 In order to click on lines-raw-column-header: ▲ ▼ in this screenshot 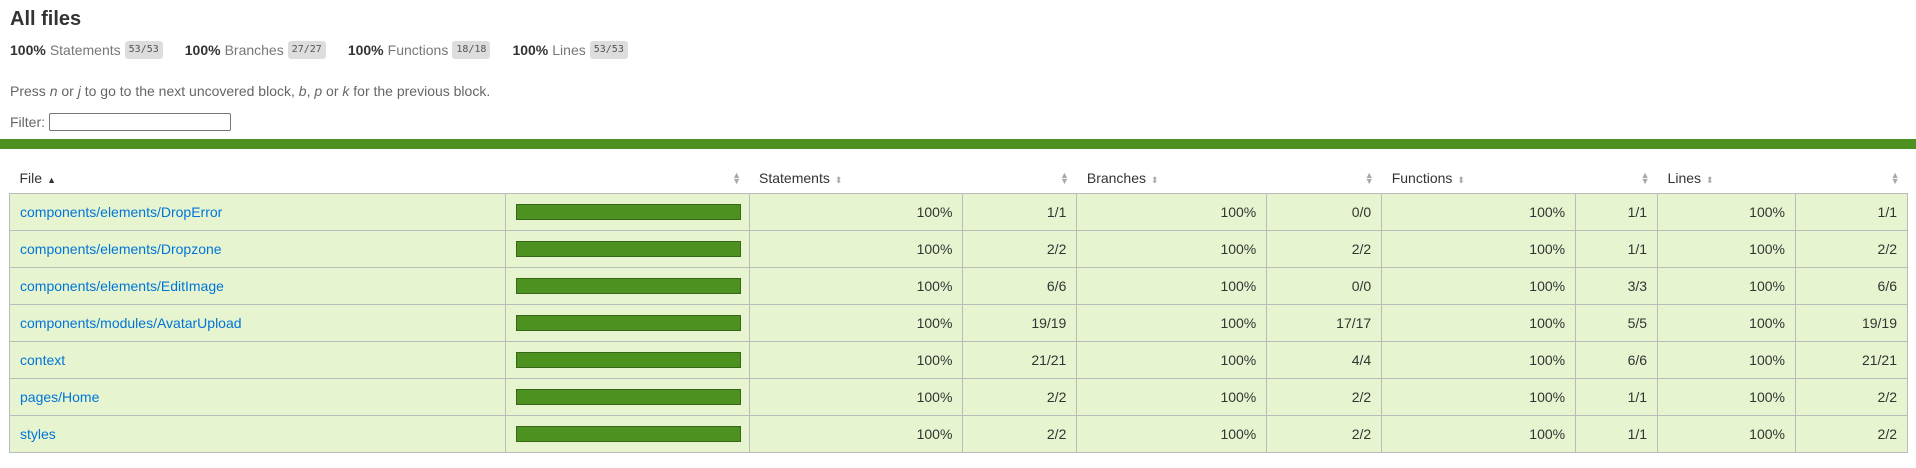, I will do `click(1851, 178)`.